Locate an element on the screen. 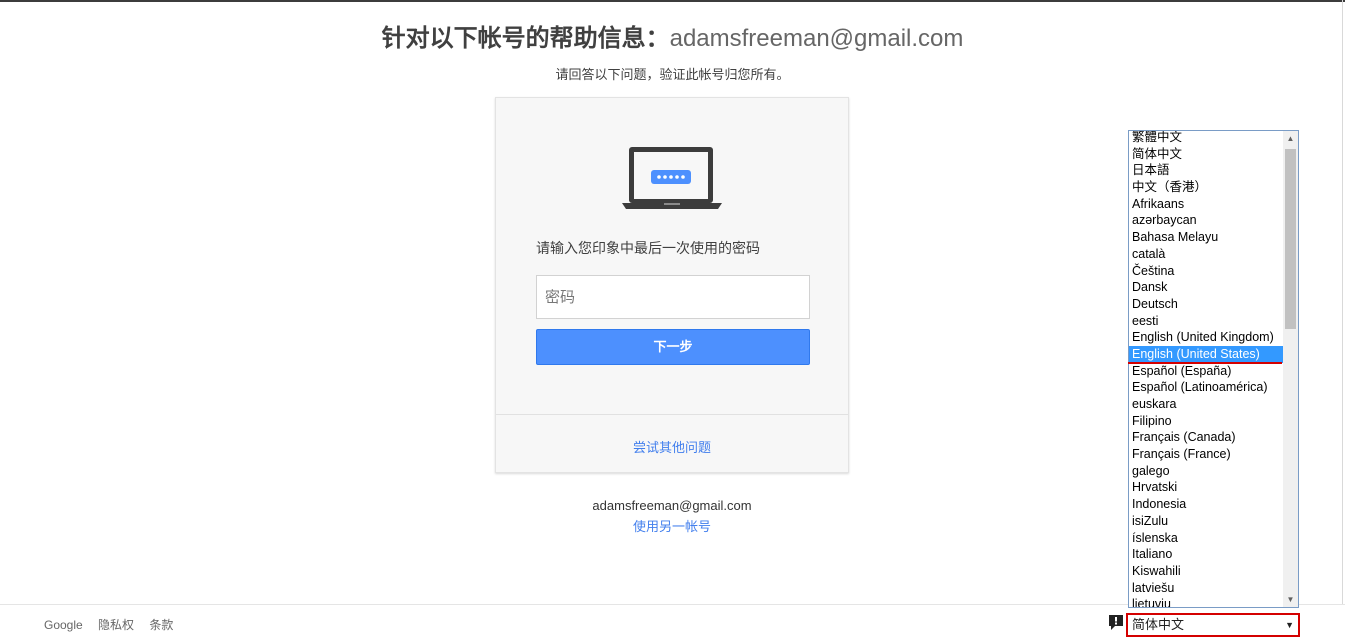 Image resolution: width=1345 pixels, height=640 pixels. language-option: Afrikaans is located at coordinates (1206, 204).